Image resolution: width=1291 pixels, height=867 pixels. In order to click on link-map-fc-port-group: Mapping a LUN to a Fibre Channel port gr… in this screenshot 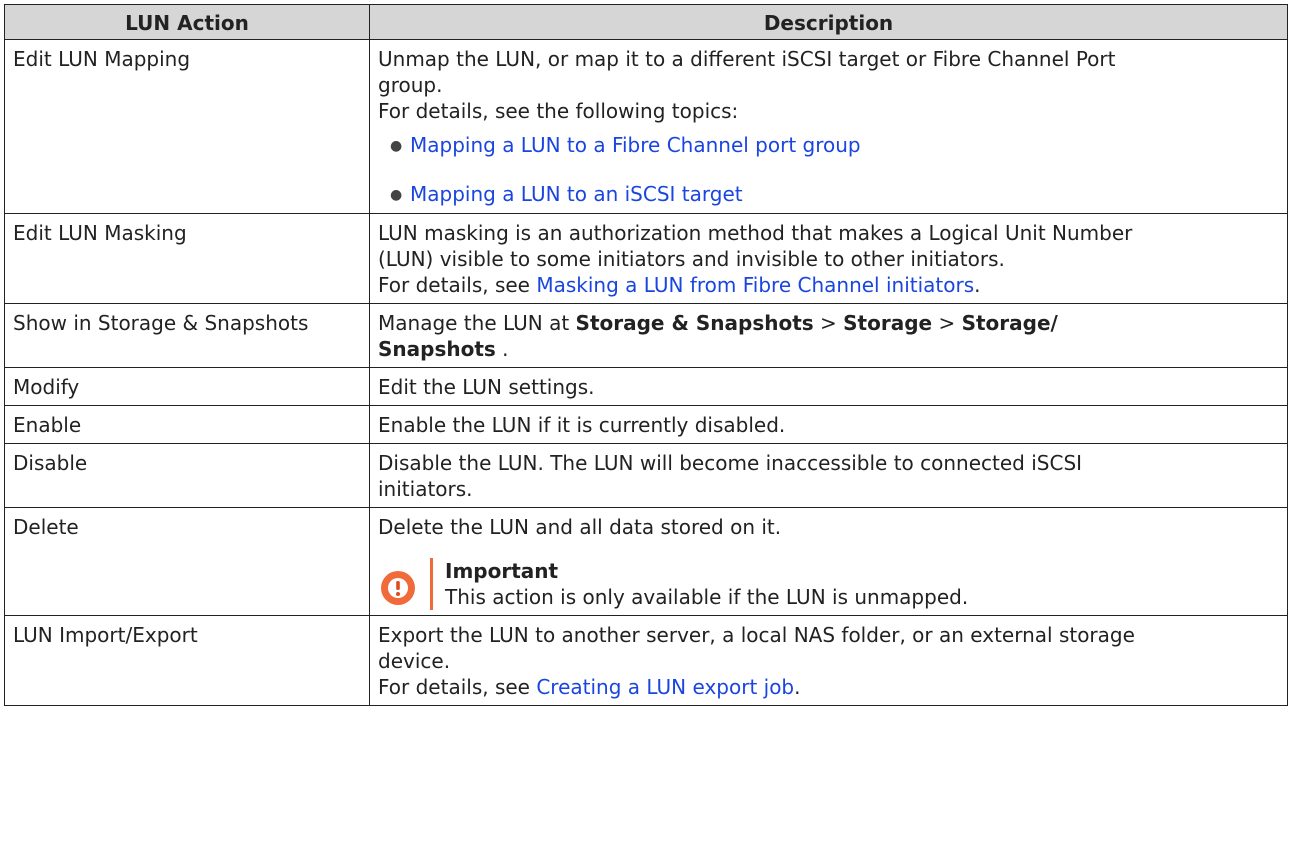, I will do `click(635, 145)`.